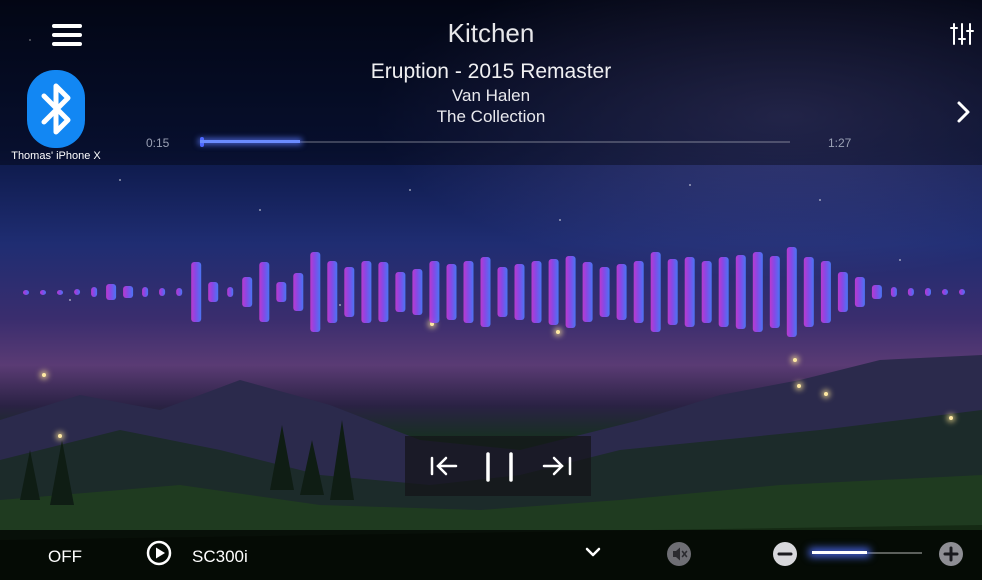 The image size is (982, 580). I want to click on pause-icon, so click(499, 466).